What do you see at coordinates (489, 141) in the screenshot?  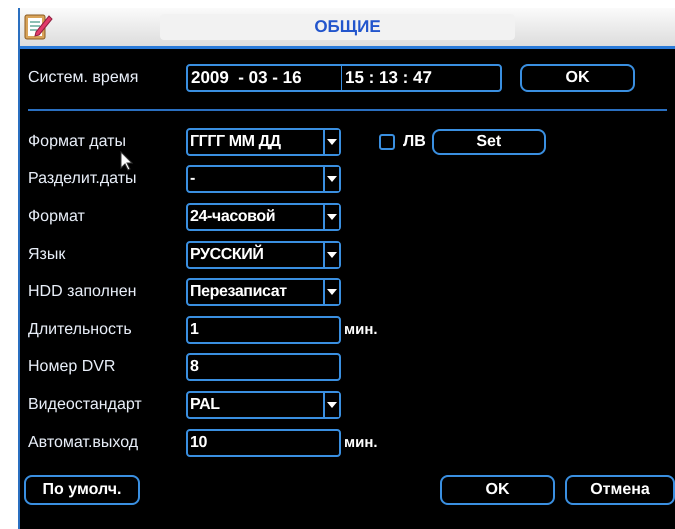 I see `set-button: Set` at bounding box center [489, 141].